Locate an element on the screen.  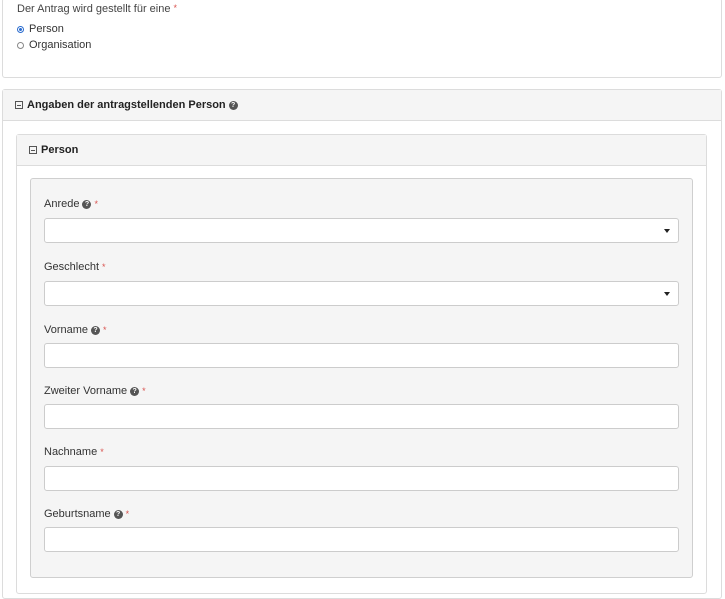
gender-select is located at coordinates (361, 293).